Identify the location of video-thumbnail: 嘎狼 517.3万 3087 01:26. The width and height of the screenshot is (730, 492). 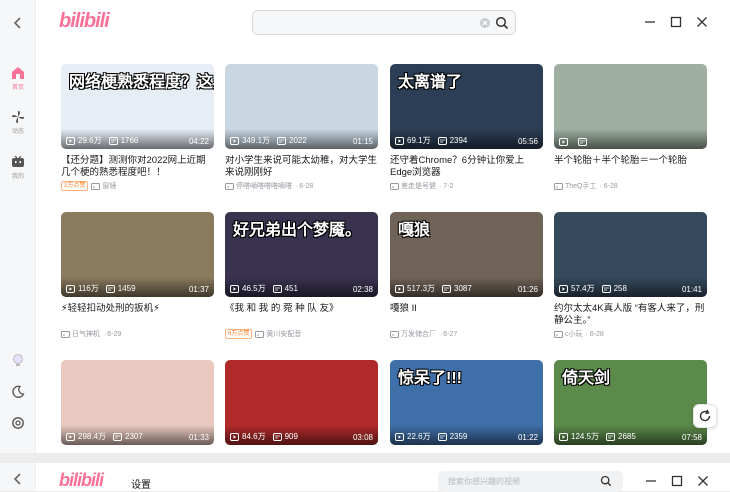
(466, 254).